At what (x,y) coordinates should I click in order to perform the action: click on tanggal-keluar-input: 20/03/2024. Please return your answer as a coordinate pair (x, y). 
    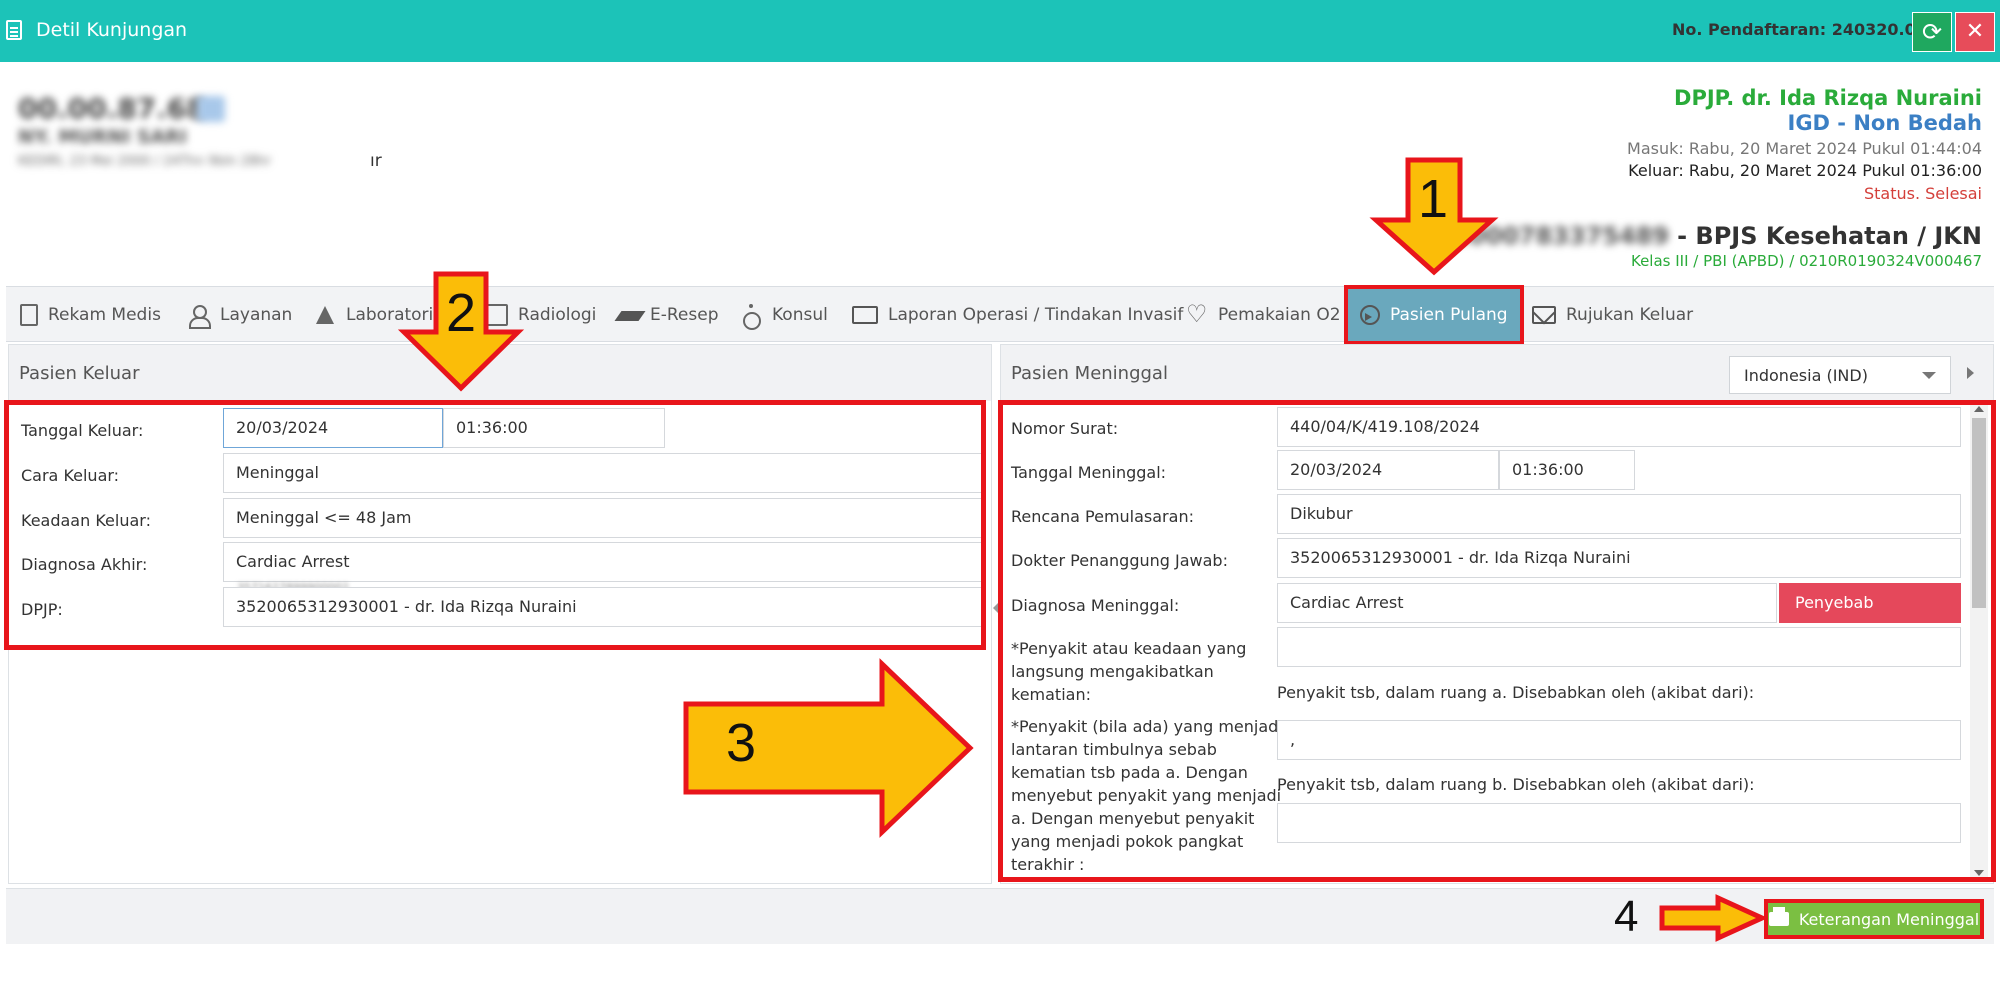
    Looking at the image, I should click on (333, 428).